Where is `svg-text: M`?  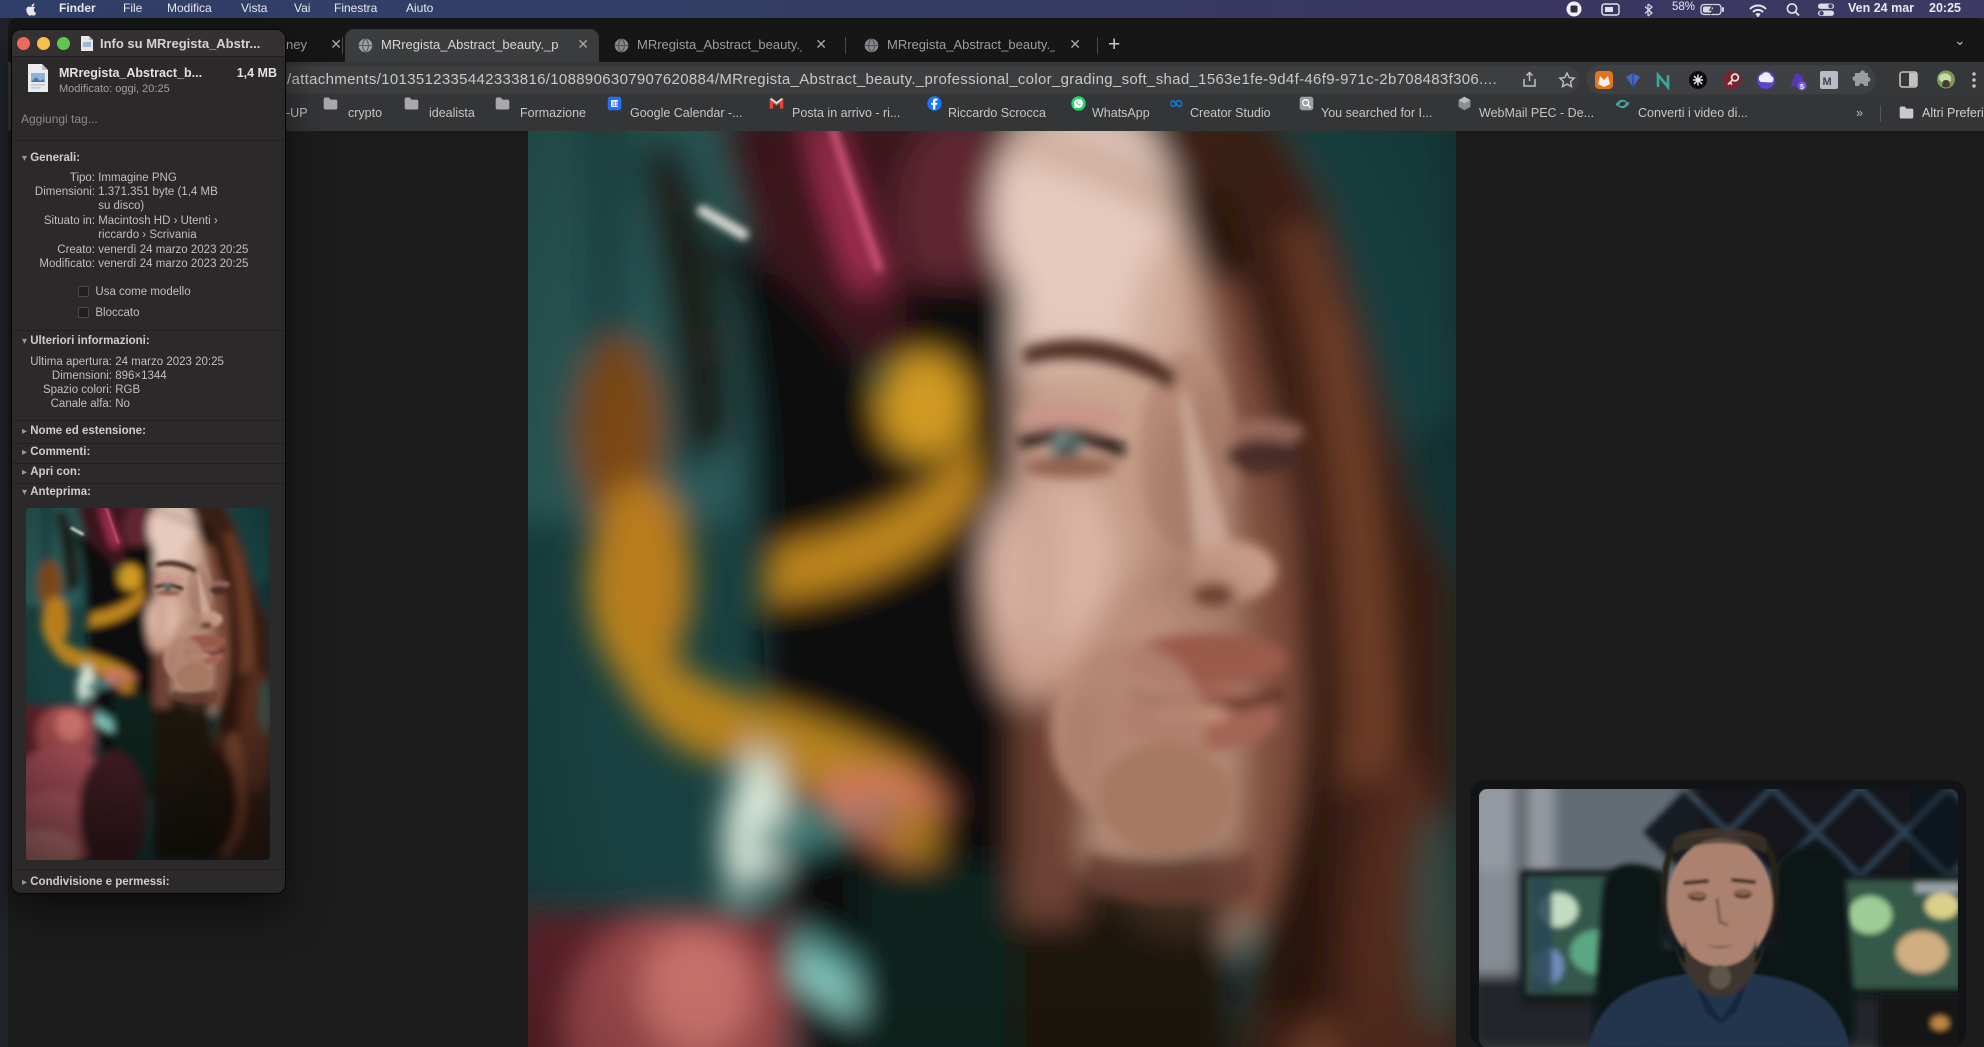 svg-text: M is located at coordinates (1827, 82).